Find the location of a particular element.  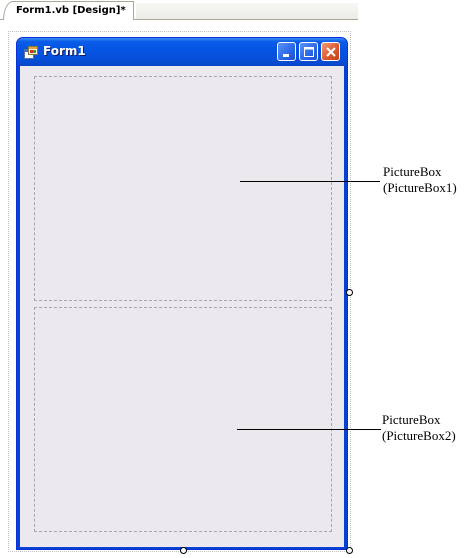

form-title-bar: Form1 is located at coordinates (182, 52).